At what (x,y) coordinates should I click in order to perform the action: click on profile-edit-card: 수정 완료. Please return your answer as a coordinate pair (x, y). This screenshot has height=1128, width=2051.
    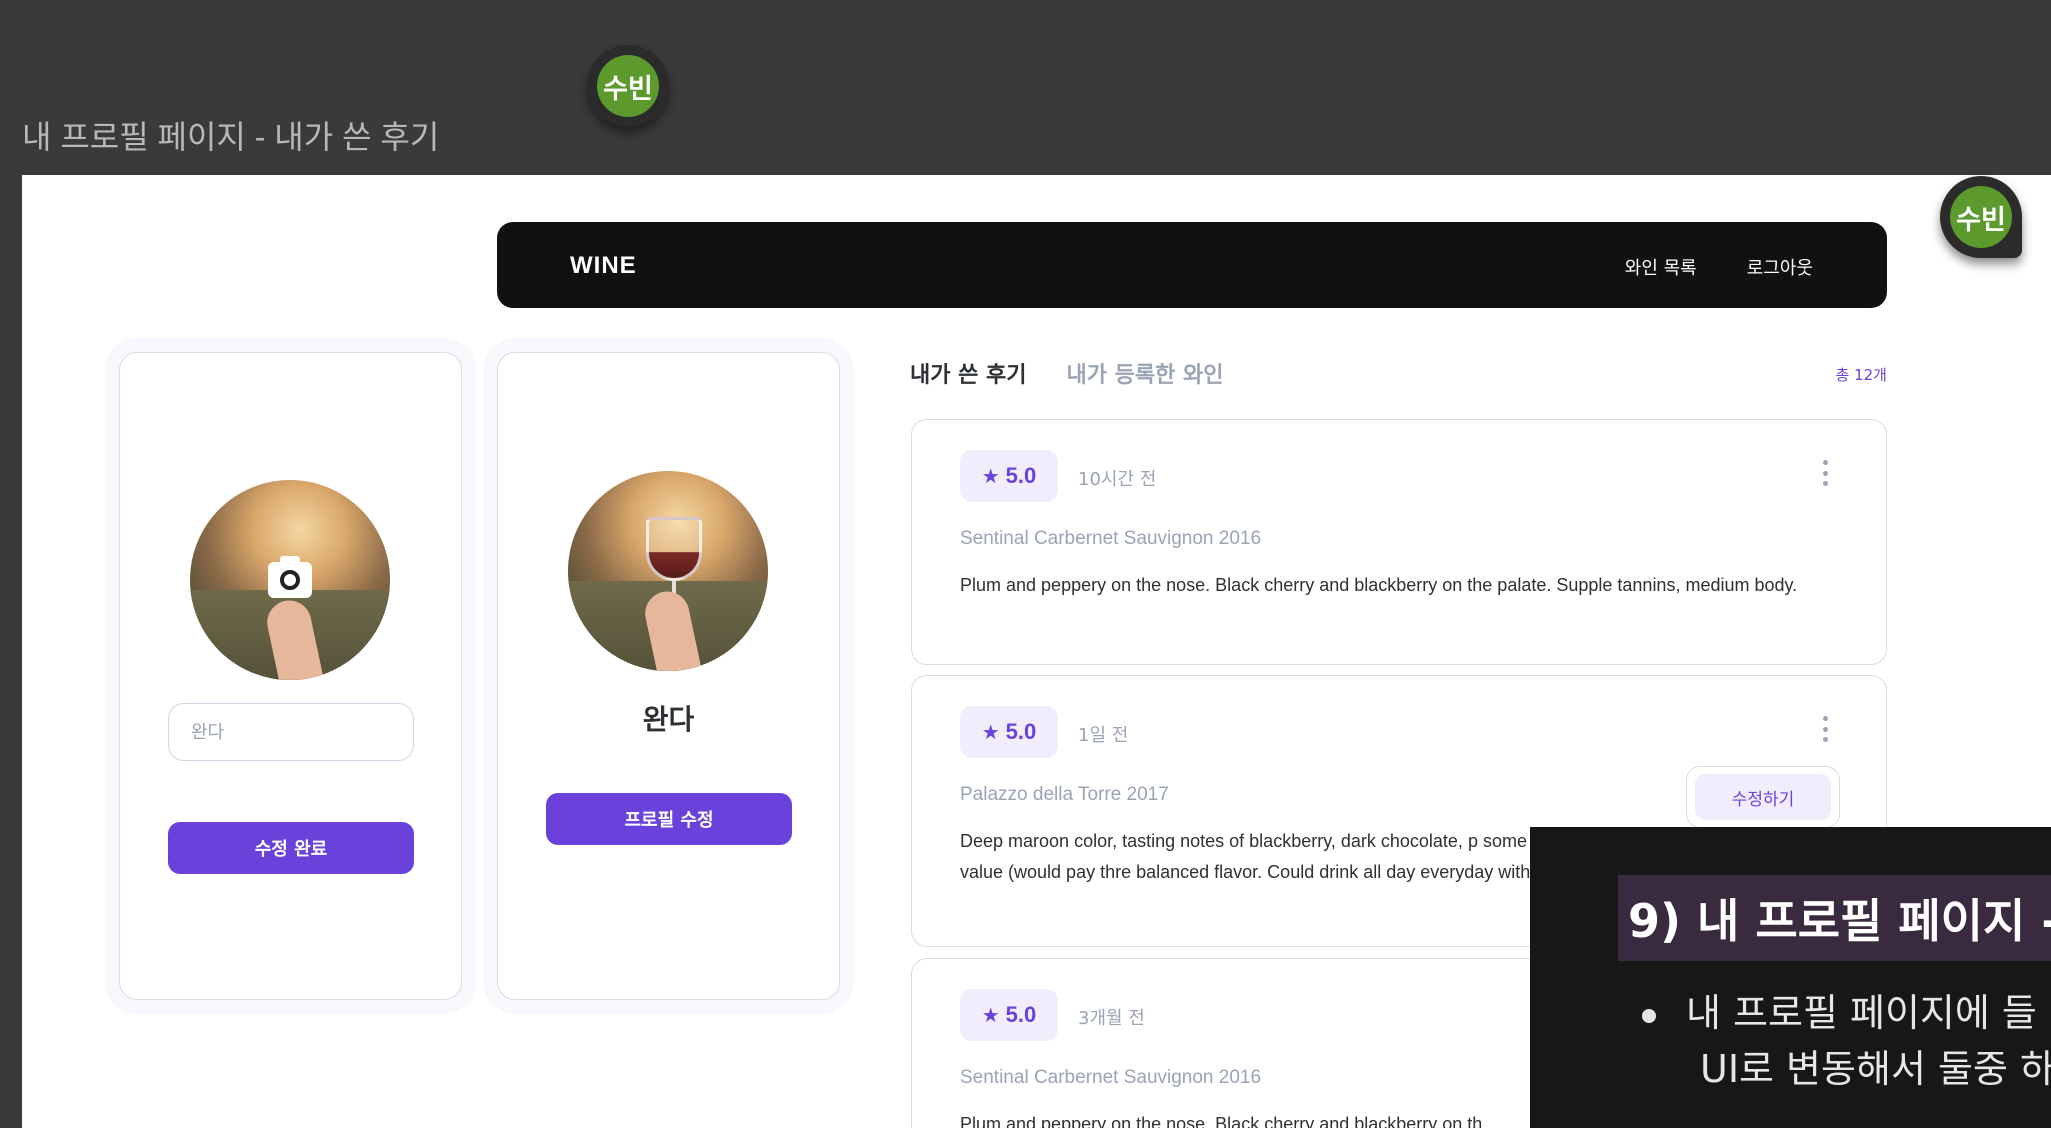
    Looking at the image, I should click on (290, 676).